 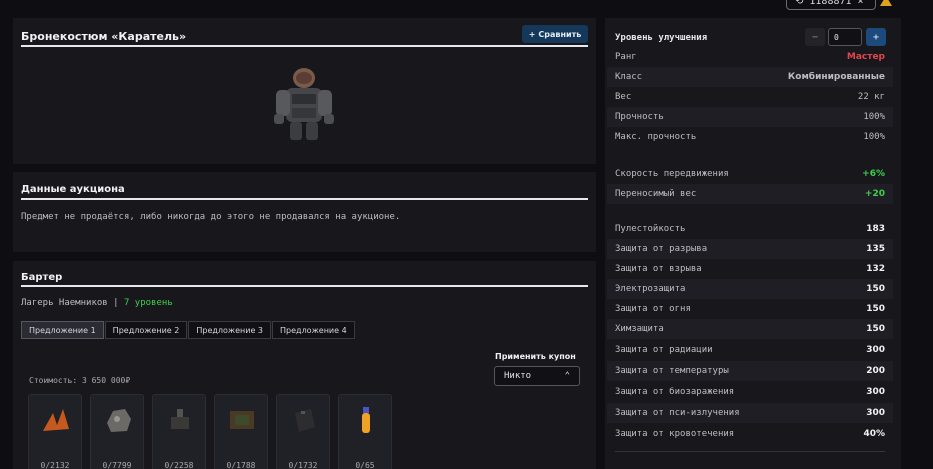 I want to click on top-bar: ⟲ 1188871 ×, so click(x=466, y=7).